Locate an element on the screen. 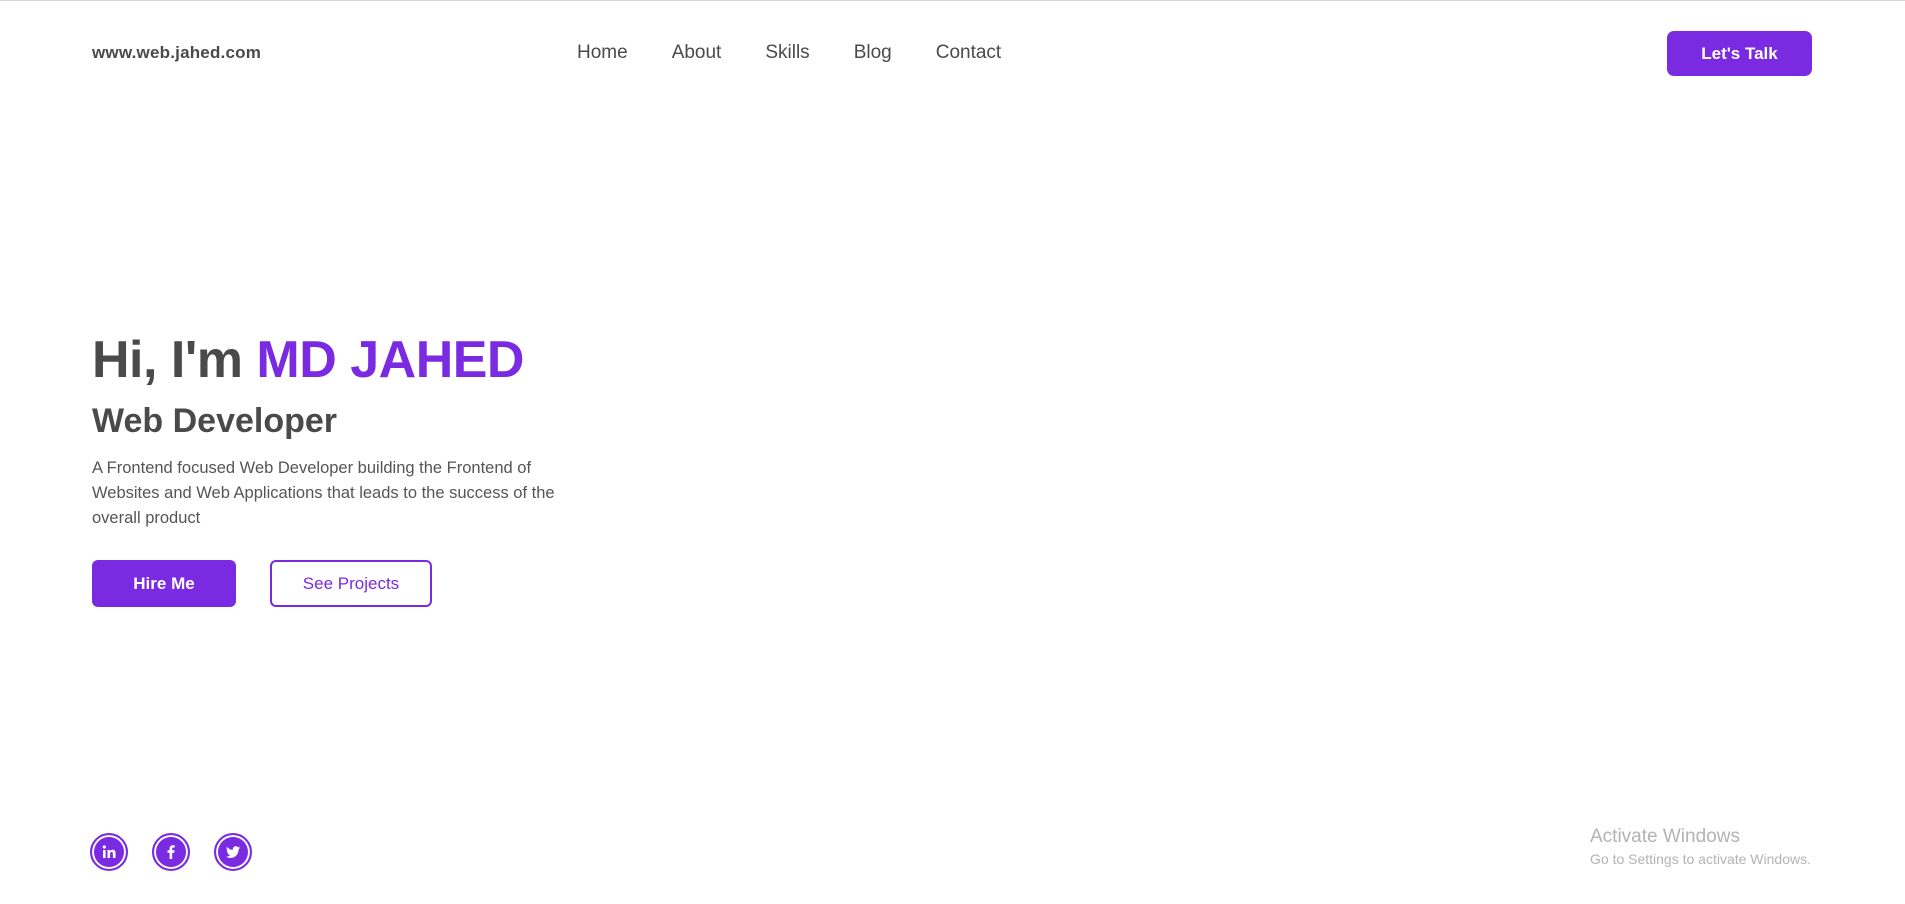  facebook-icon is located at coordinates (171, 852).